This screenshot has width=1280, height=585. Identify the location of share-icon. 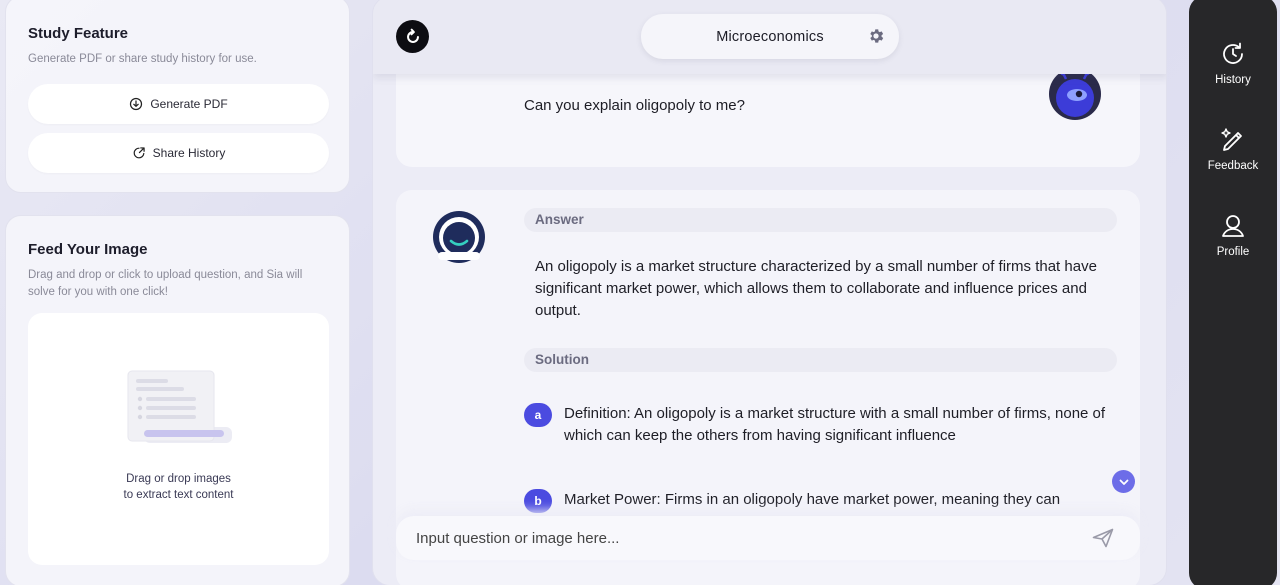
(139, 153).